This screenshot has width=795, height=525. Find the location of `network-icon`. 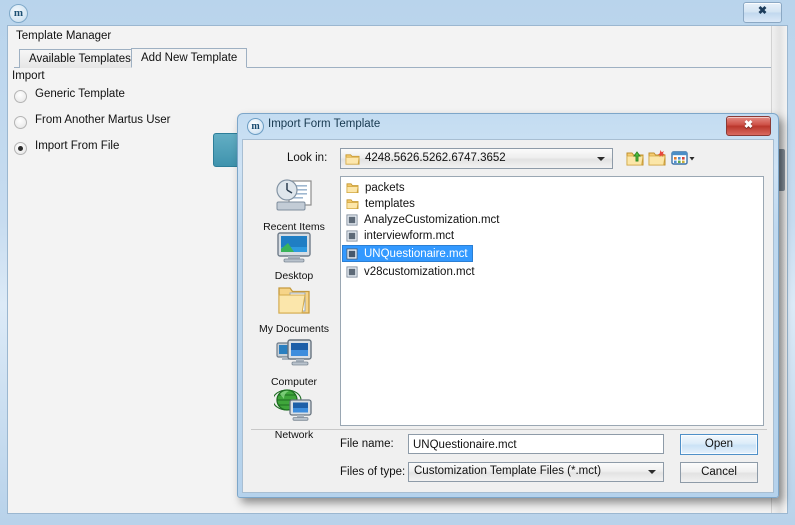

network-icon is located at coordinates (292, 405).